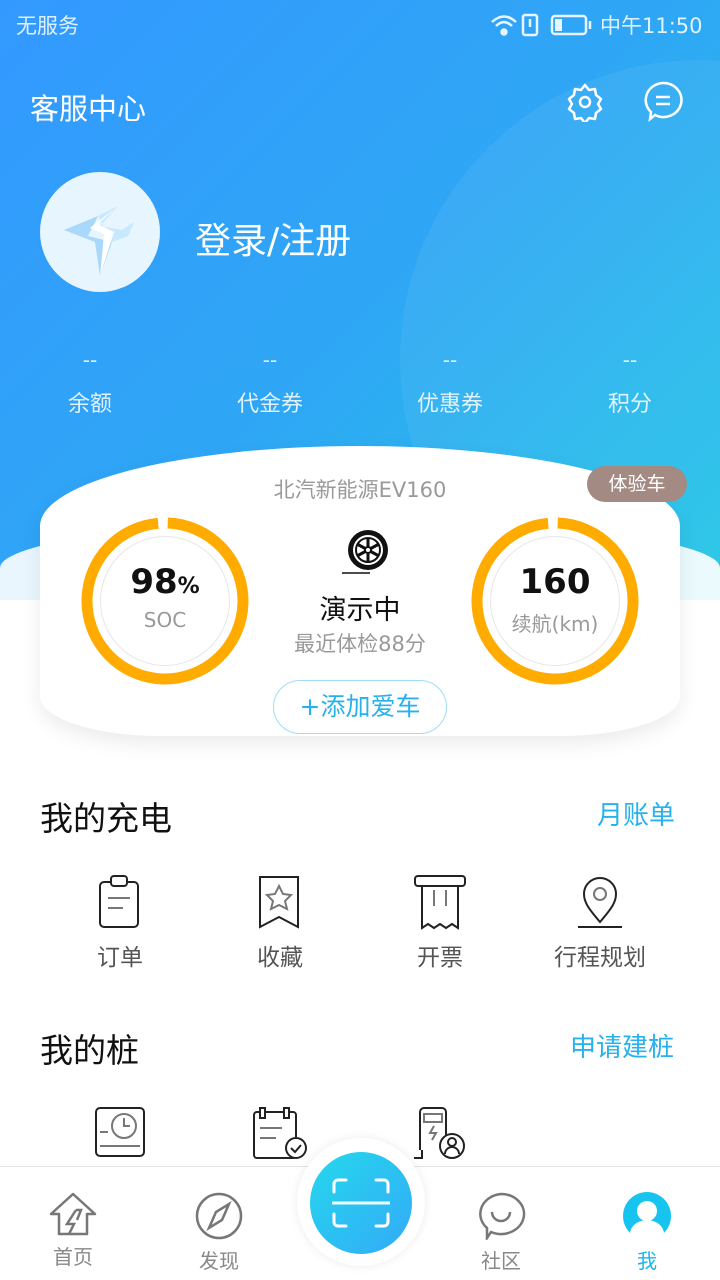 The width and height of the screenshot is (720, 1280). I want to click on calendar-check-icon, so click(280, 1135).